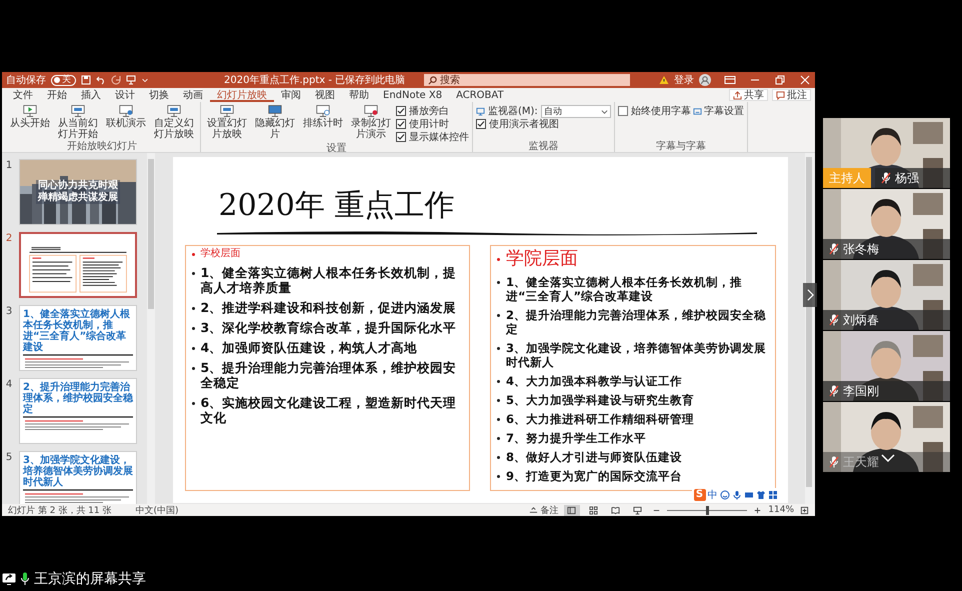 The width and height of the screenshot is (962, 591). Describe the element at coordinates (57, 95) in the screenshot. I see `ribbon-tab: 开始` at that location.